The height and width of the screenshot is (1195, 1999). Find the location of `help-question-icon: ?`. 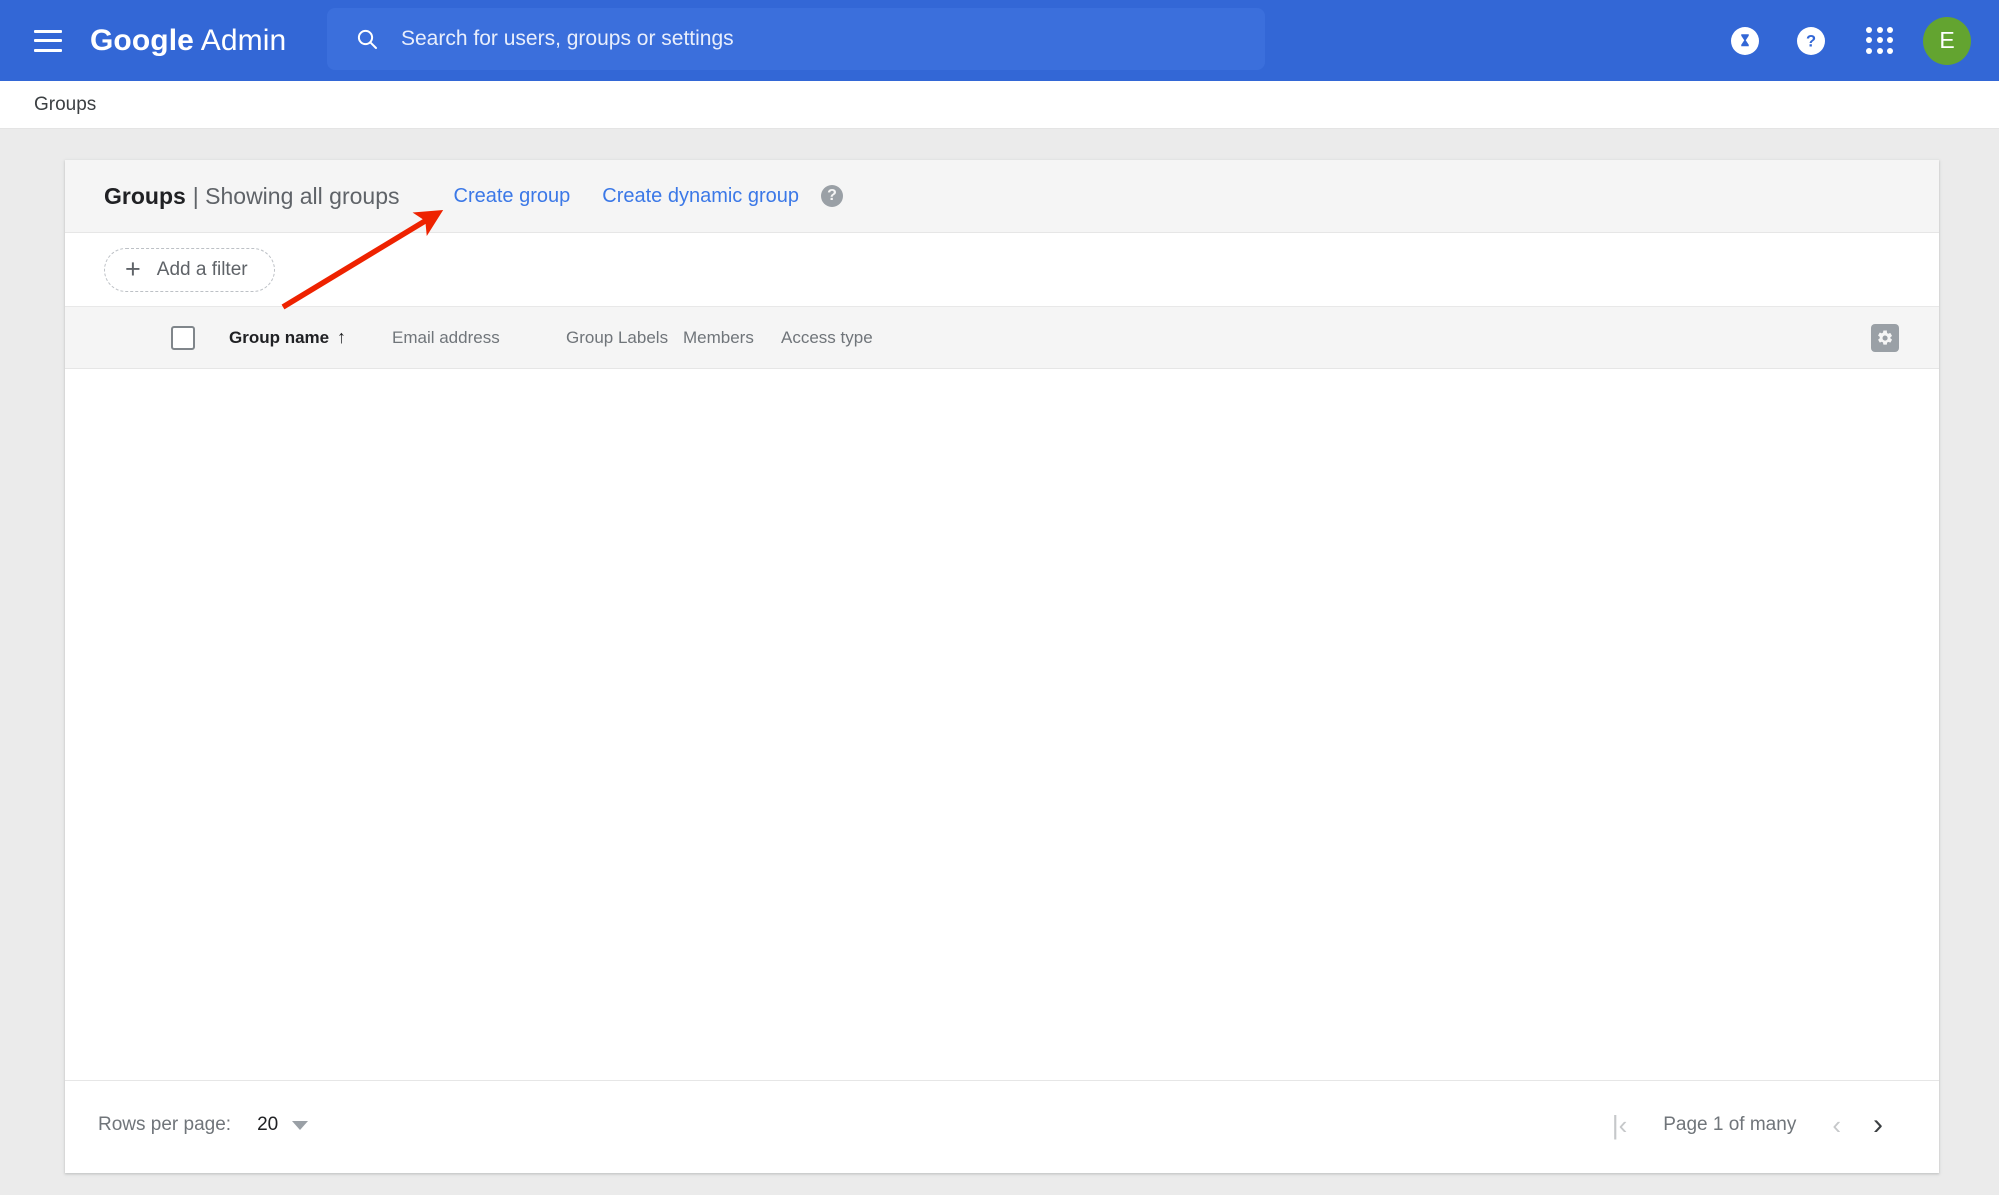

help-question-icon: ? is located at coordinates (1811, 40).